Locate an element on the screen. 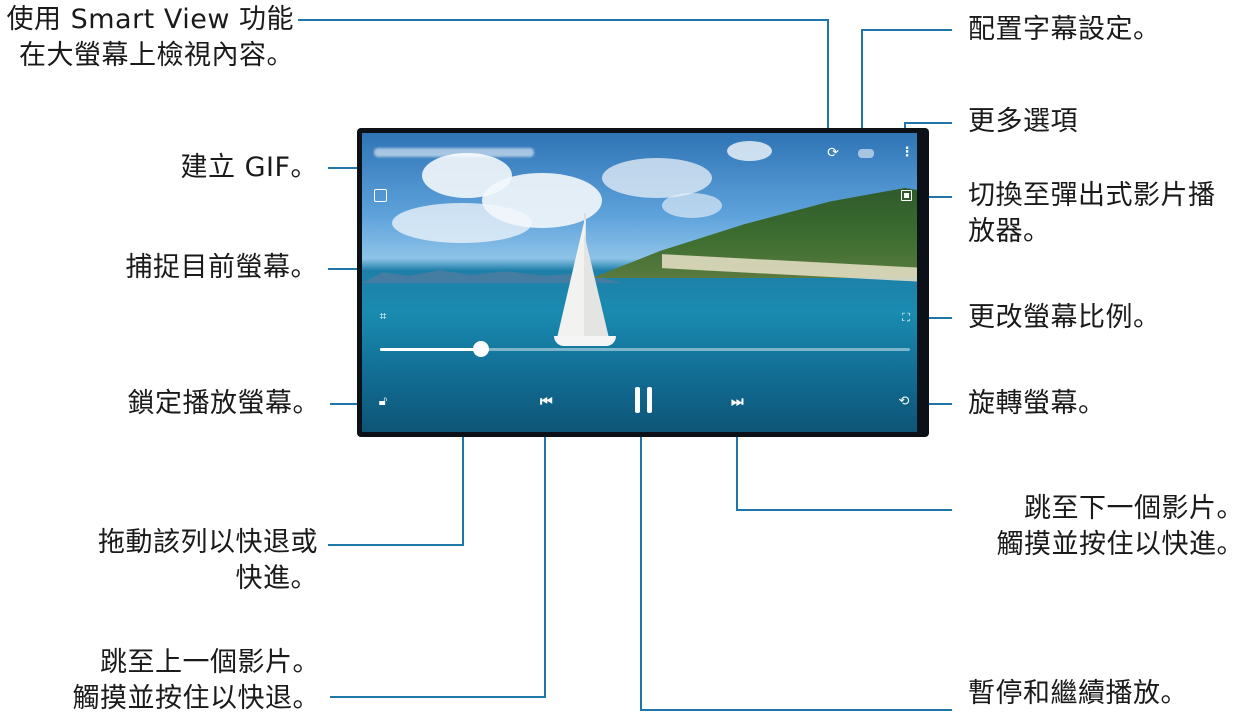 The height and width of the screenshot is (717, 1255). callout-popup-player: 切換至彈出式影片播 放器。 is located at coordinates (1092, 214).